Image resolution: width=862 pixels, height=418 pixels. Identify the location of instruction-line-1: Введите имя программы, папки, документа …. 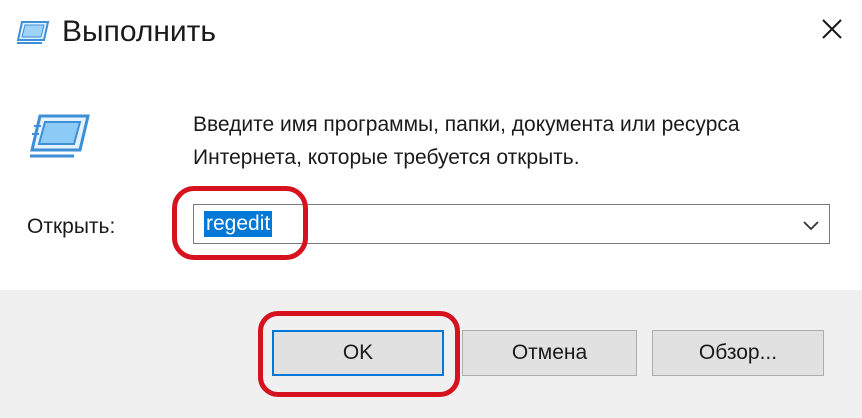
(466, 124).